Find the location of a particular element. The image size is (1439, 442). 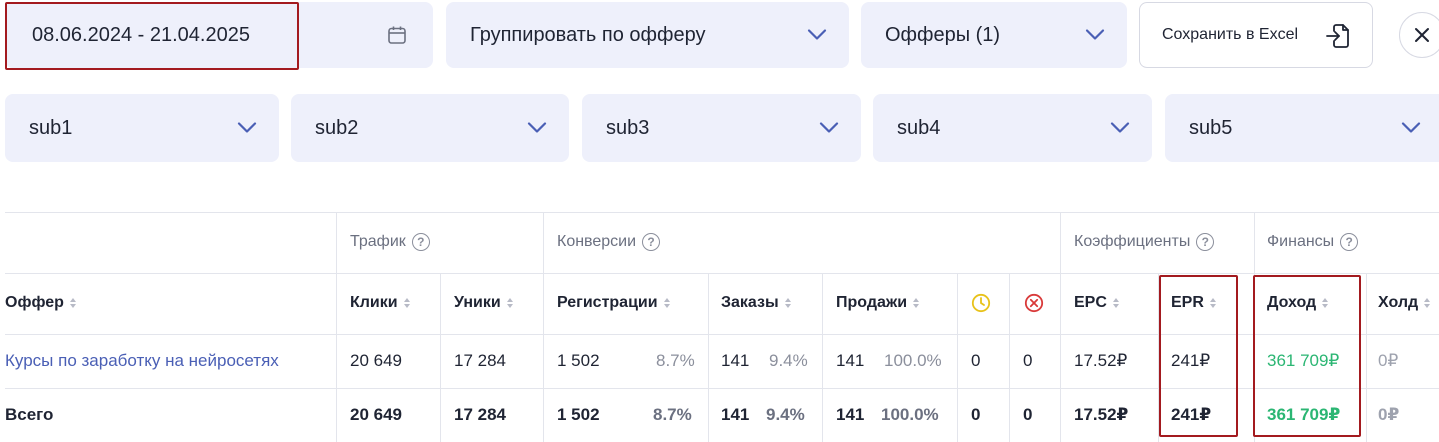

total-epr: 241₽ is located at coordinates (1191, 414).